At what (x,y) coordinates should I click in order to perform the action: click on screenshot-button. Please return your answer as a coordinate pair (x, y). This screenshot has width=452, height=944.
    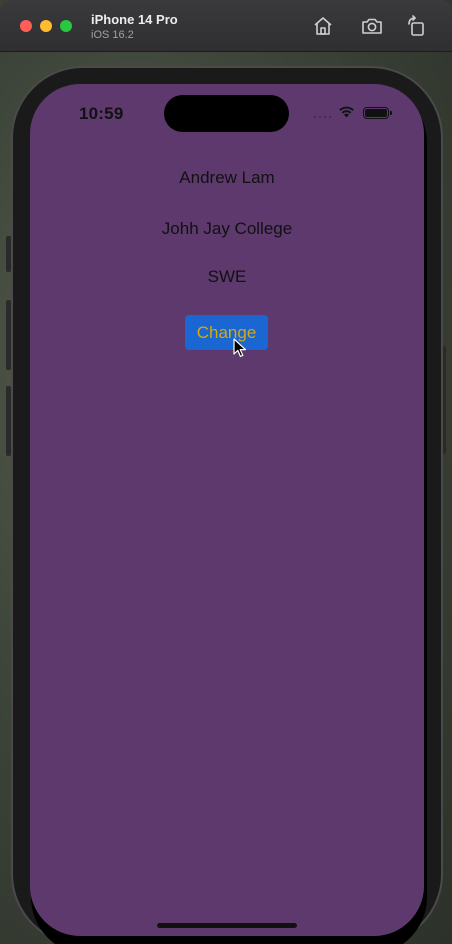
    Looking at the image, I should click on (372, 26).